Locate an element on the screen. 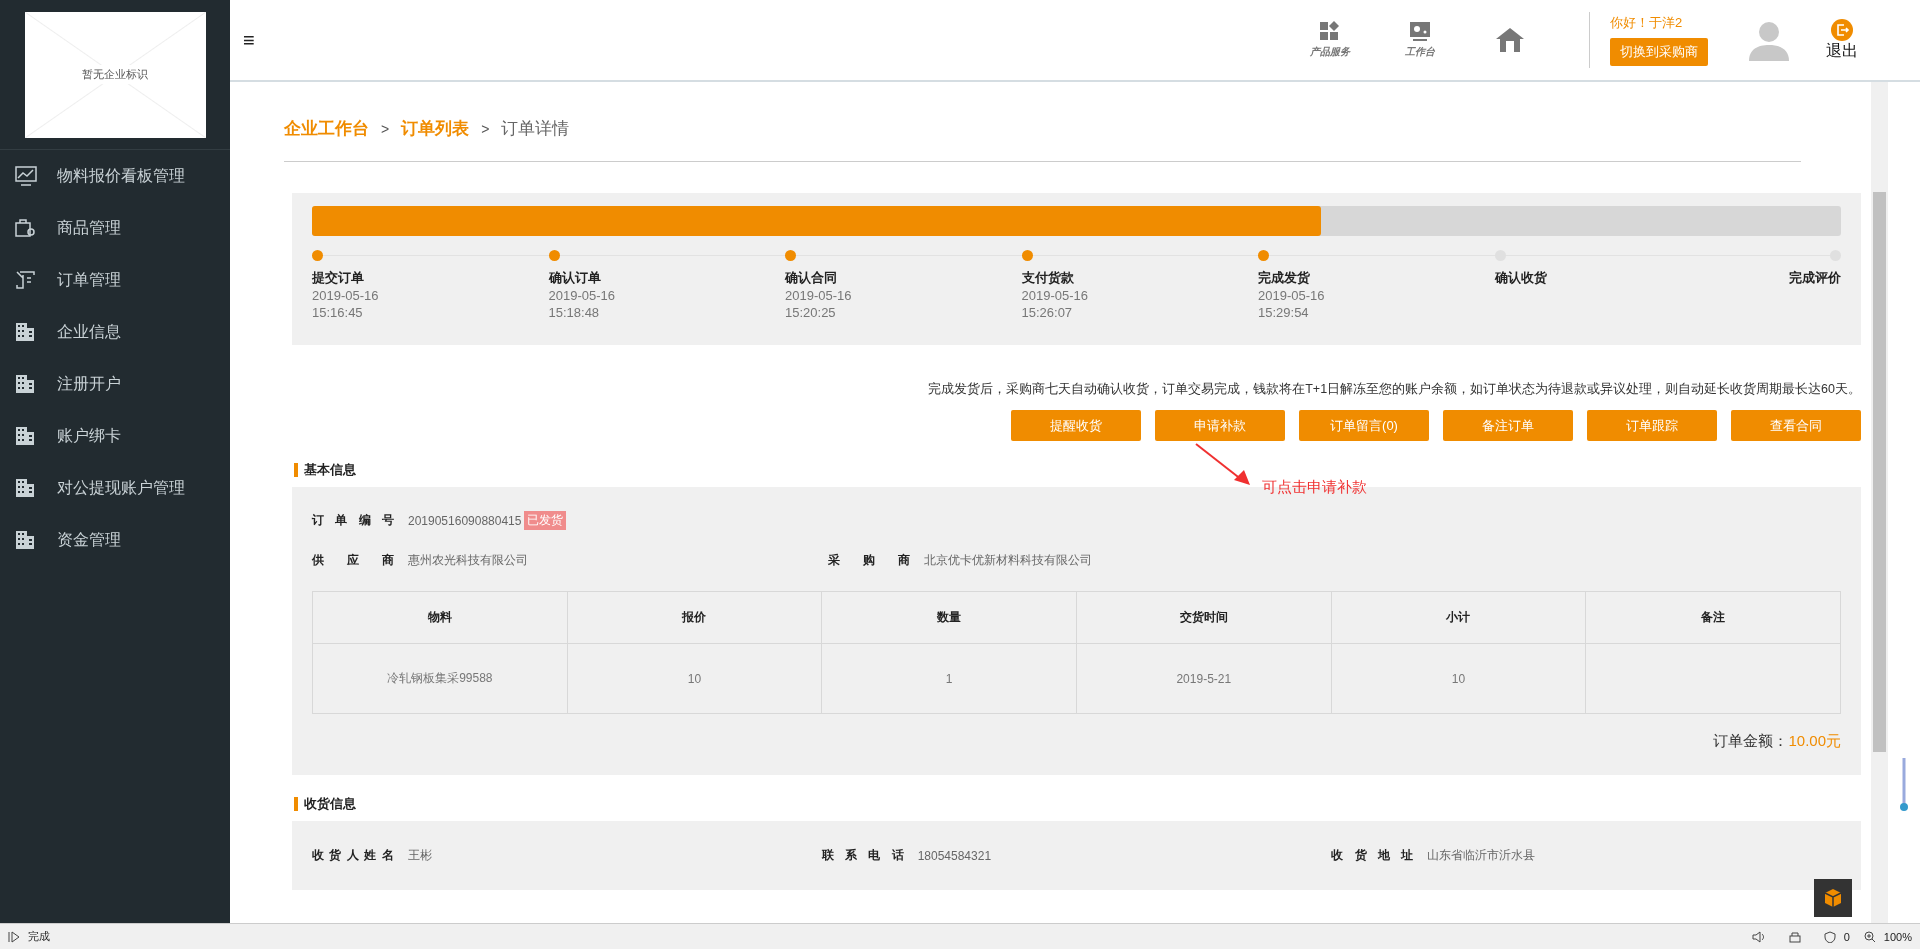 The width and height of the screenshot is (1920, 949). sidebar-item: 资金管理 is located at coordinates (115, 540).